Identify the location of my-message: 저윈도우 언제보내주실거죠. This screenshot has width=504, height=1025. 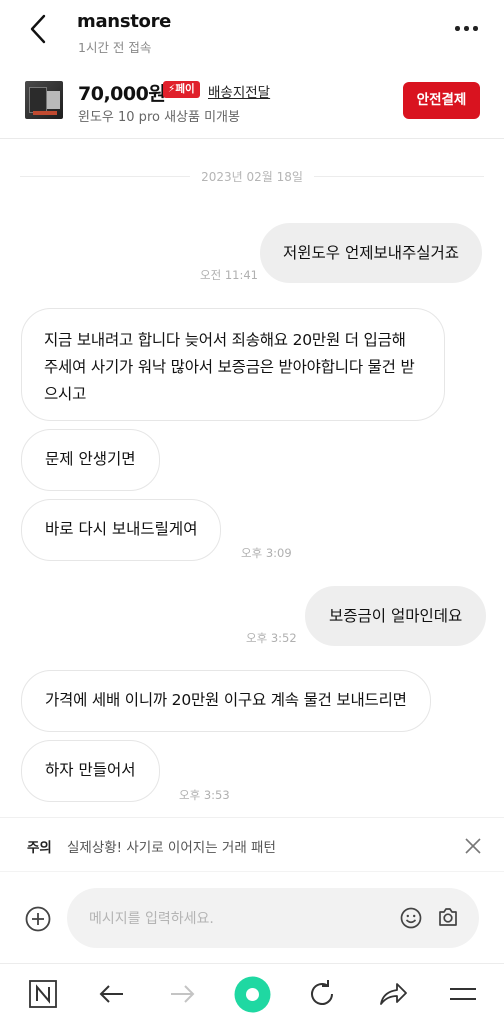
(371, 253).